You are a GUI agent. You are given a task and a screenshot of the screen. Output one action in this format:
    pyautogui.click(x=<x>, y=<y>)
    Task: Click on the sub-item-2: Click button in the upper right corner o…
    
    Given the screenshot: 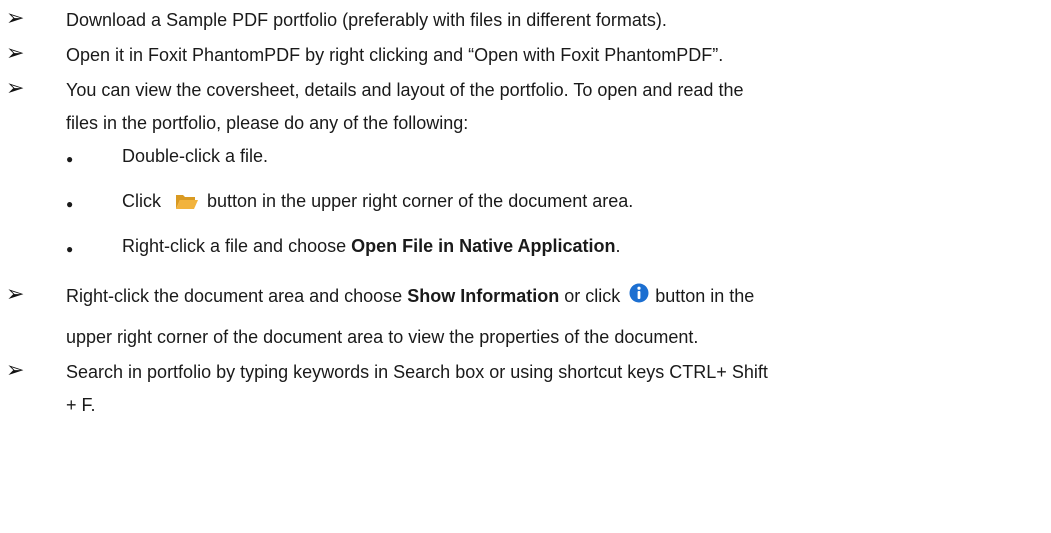 What is the action you would take?
    pyautogui.click(x=377, y=202)
    